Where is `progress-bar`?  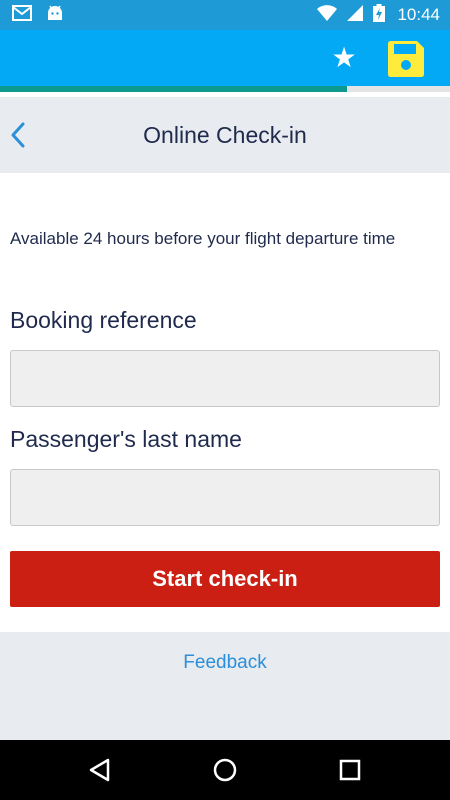
progress-bar is located at coordinates (225, 89).